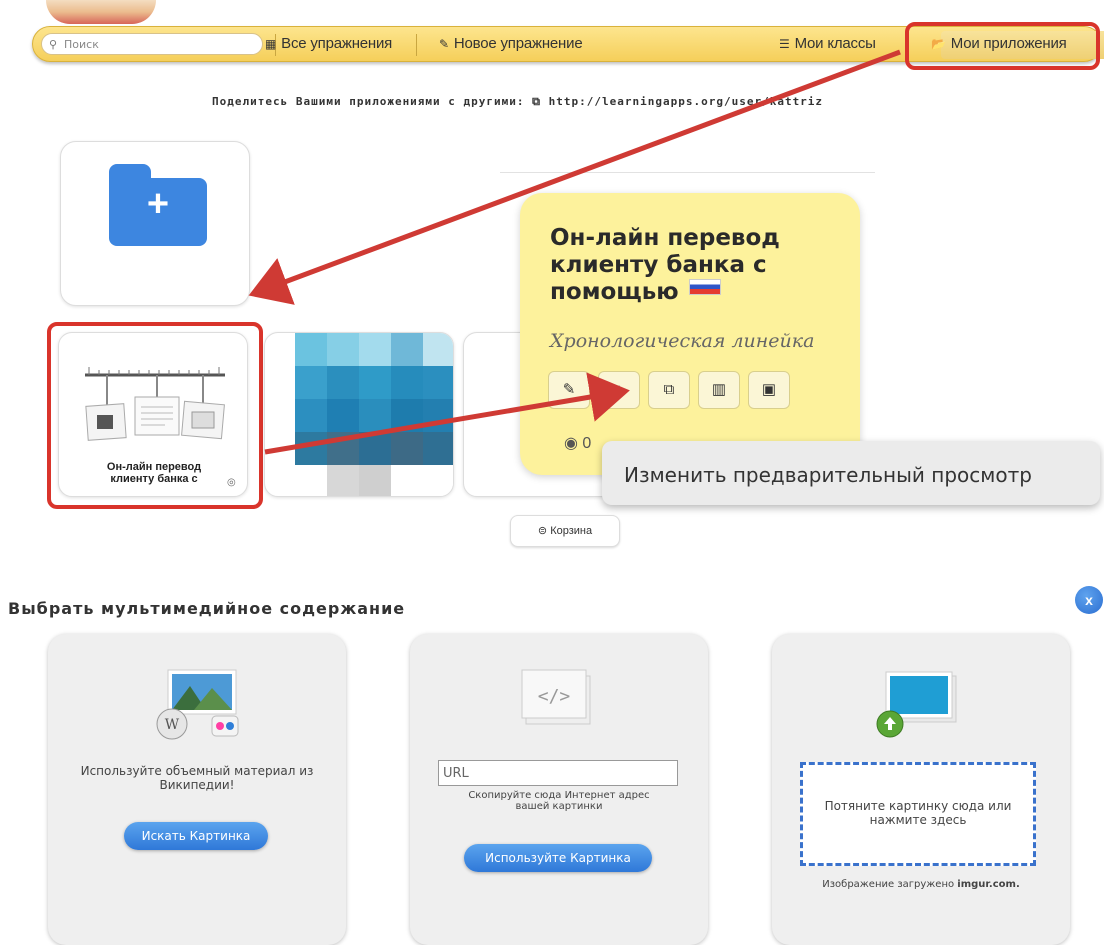  What do you see at coordinates (416, 45) in the screenshot?
I see `nav-divider` at bounding box center [416, 45].